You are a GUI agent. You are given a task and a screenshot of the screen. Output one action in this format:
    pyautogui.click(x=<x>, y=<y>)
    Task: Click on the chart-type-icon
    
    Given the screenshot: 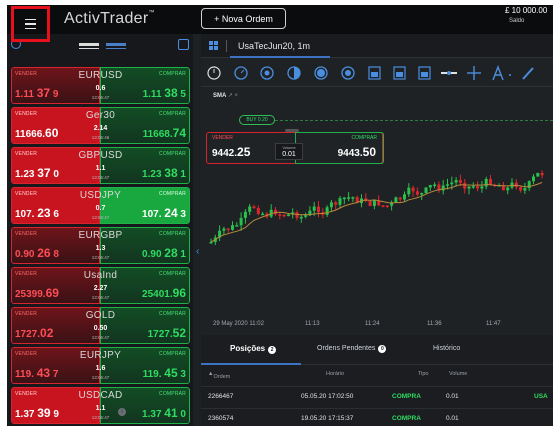 What is the action you would take?
    pyautogui.click(x=267, y=73)
    